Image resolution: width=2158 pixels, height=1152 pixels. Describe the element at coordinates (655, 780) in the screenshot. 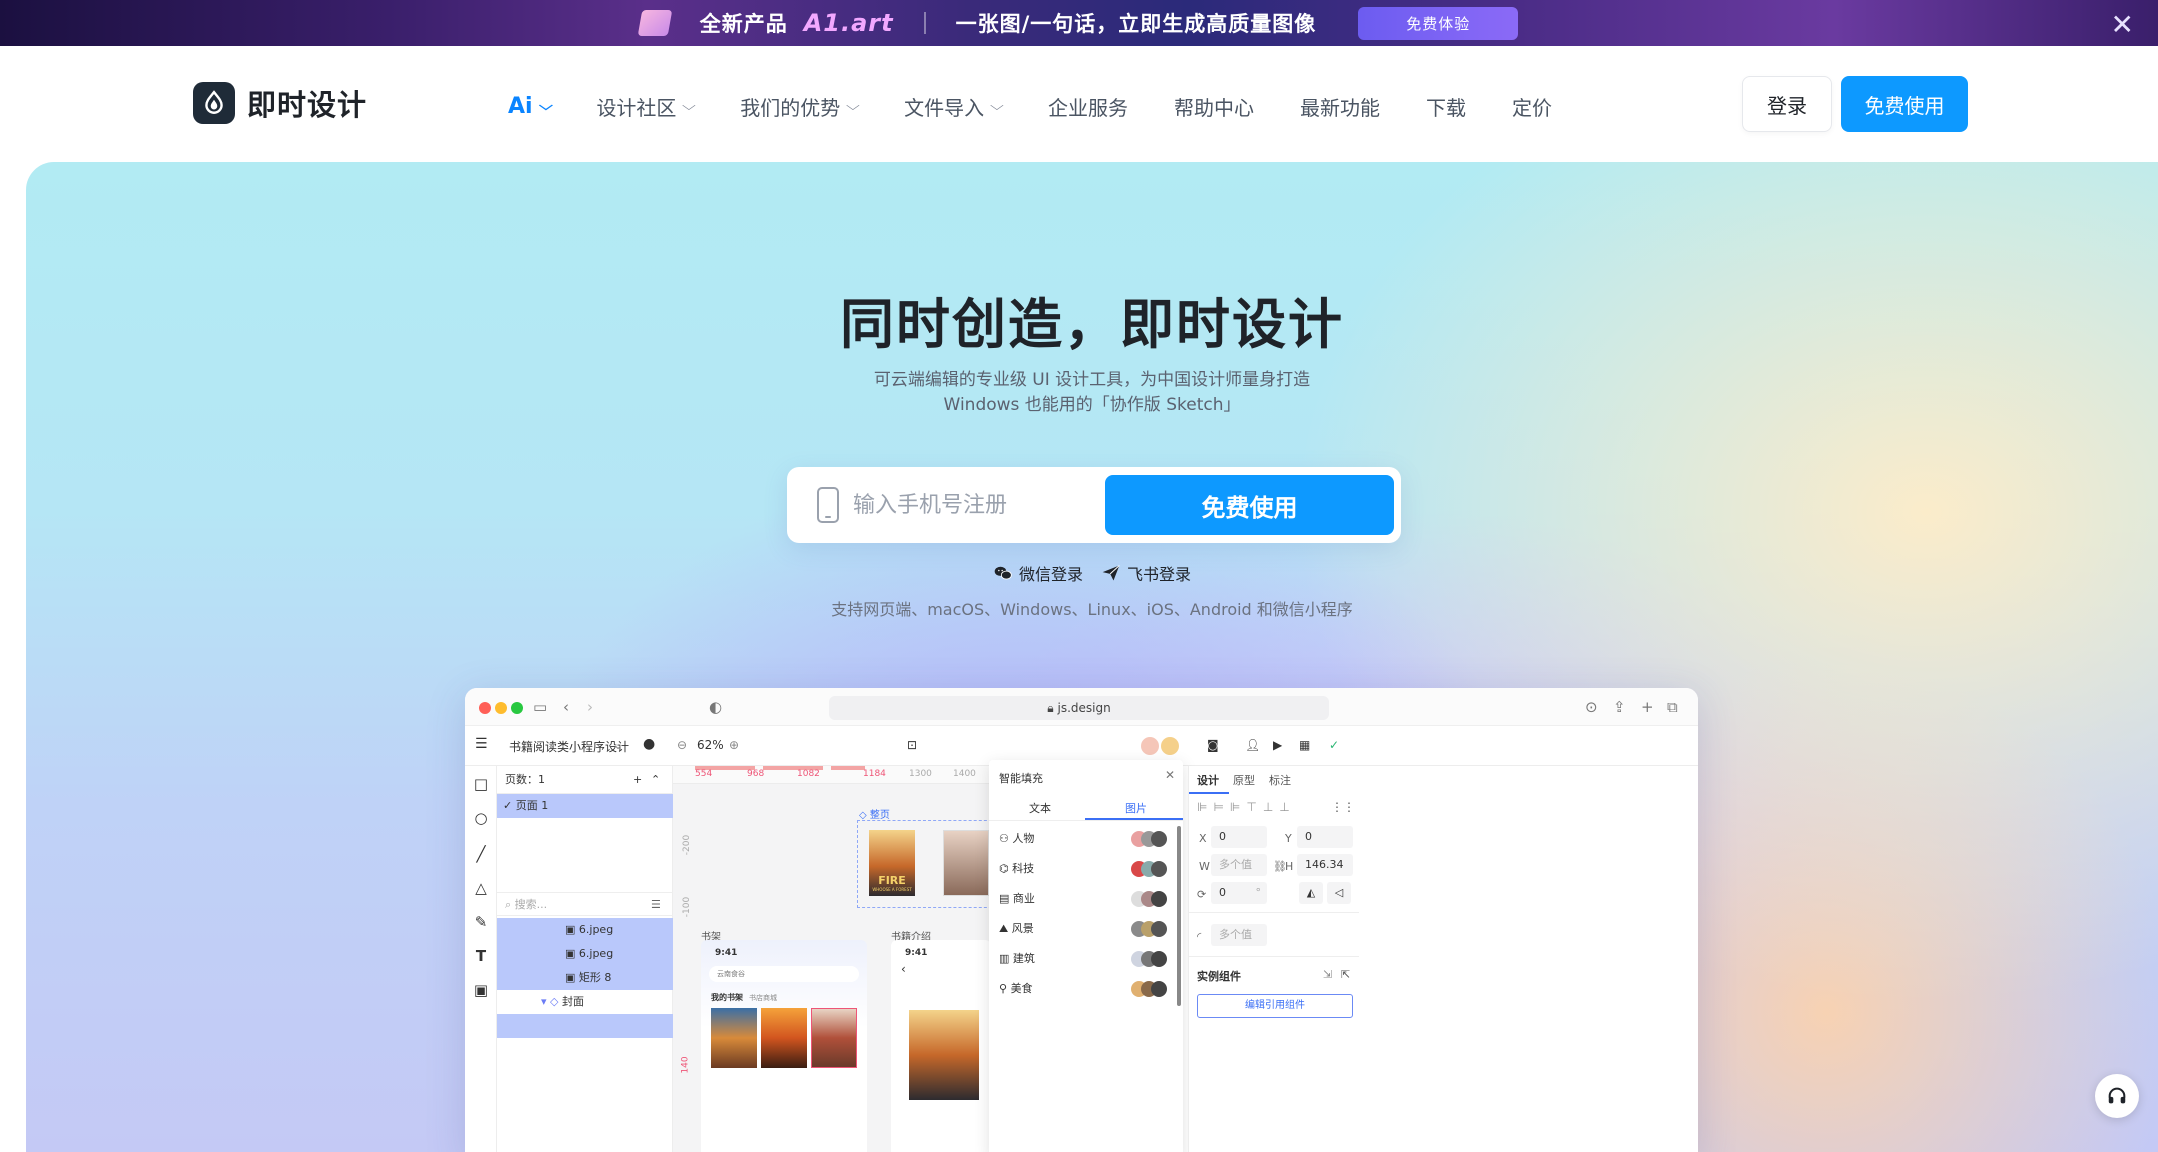

I see `chevron-up-icon: ⌃` at that location.